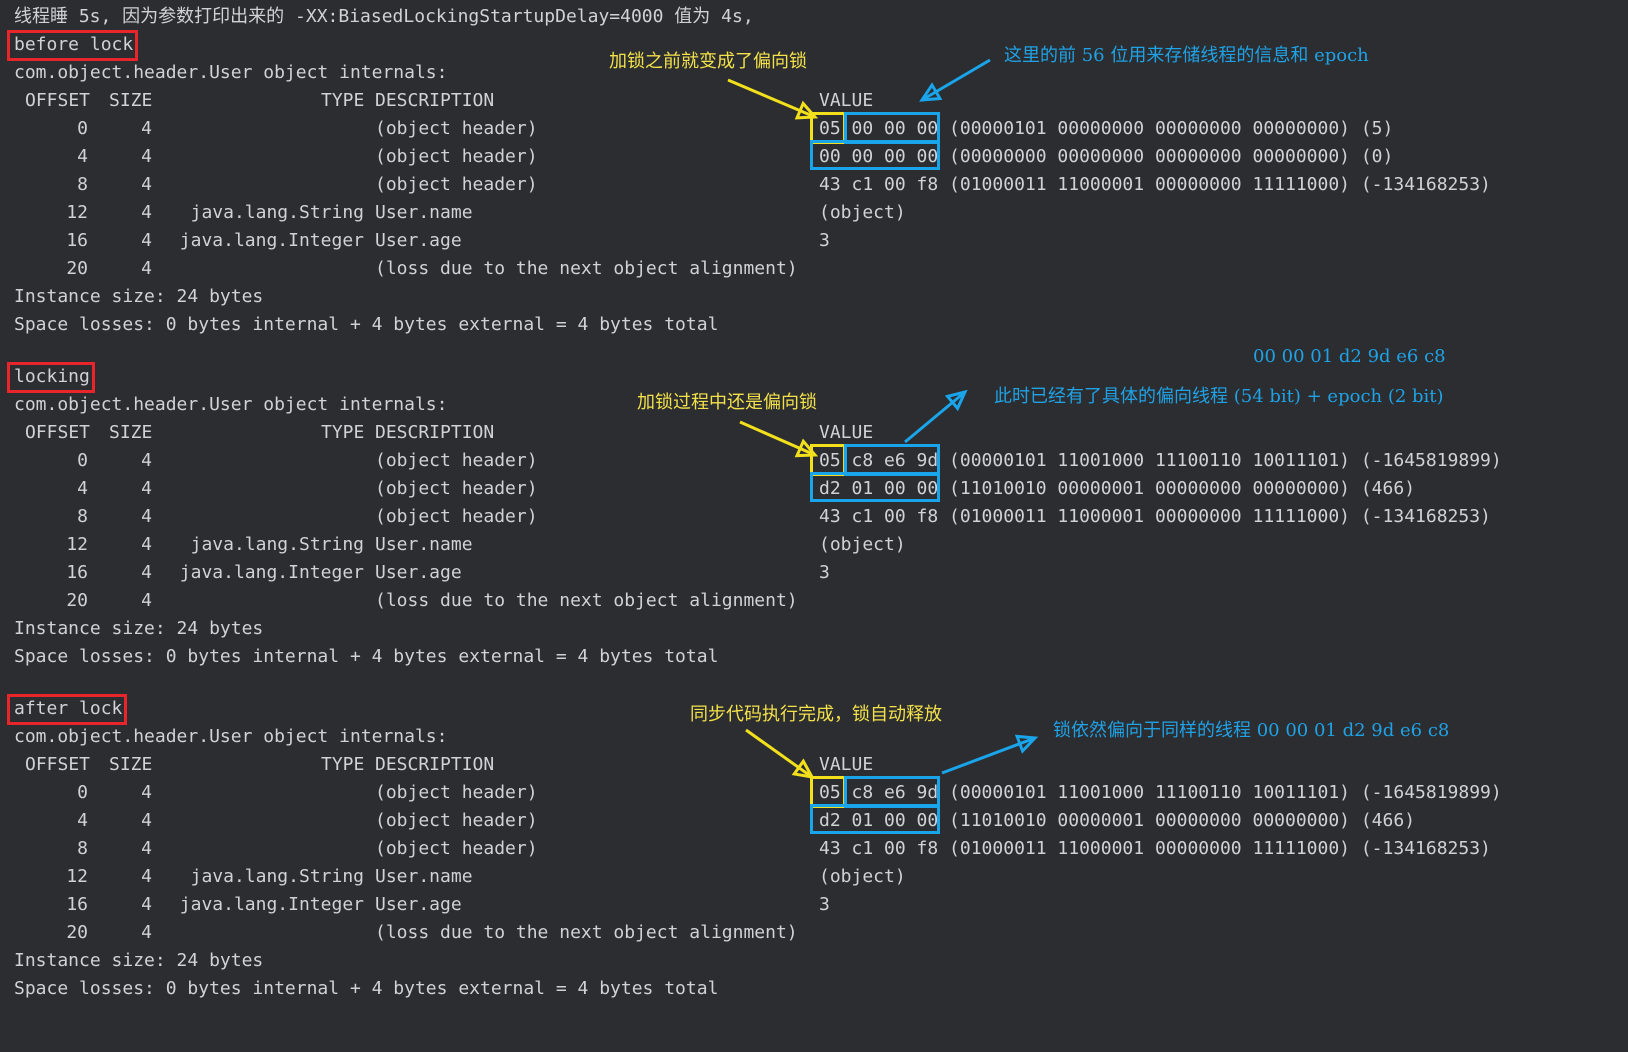  I want to click on annotation-arrows, so click(883, 419).